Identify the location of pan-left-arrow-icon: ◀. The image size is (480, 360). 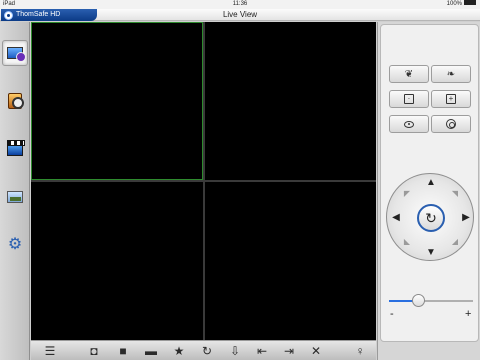
(396, 218).